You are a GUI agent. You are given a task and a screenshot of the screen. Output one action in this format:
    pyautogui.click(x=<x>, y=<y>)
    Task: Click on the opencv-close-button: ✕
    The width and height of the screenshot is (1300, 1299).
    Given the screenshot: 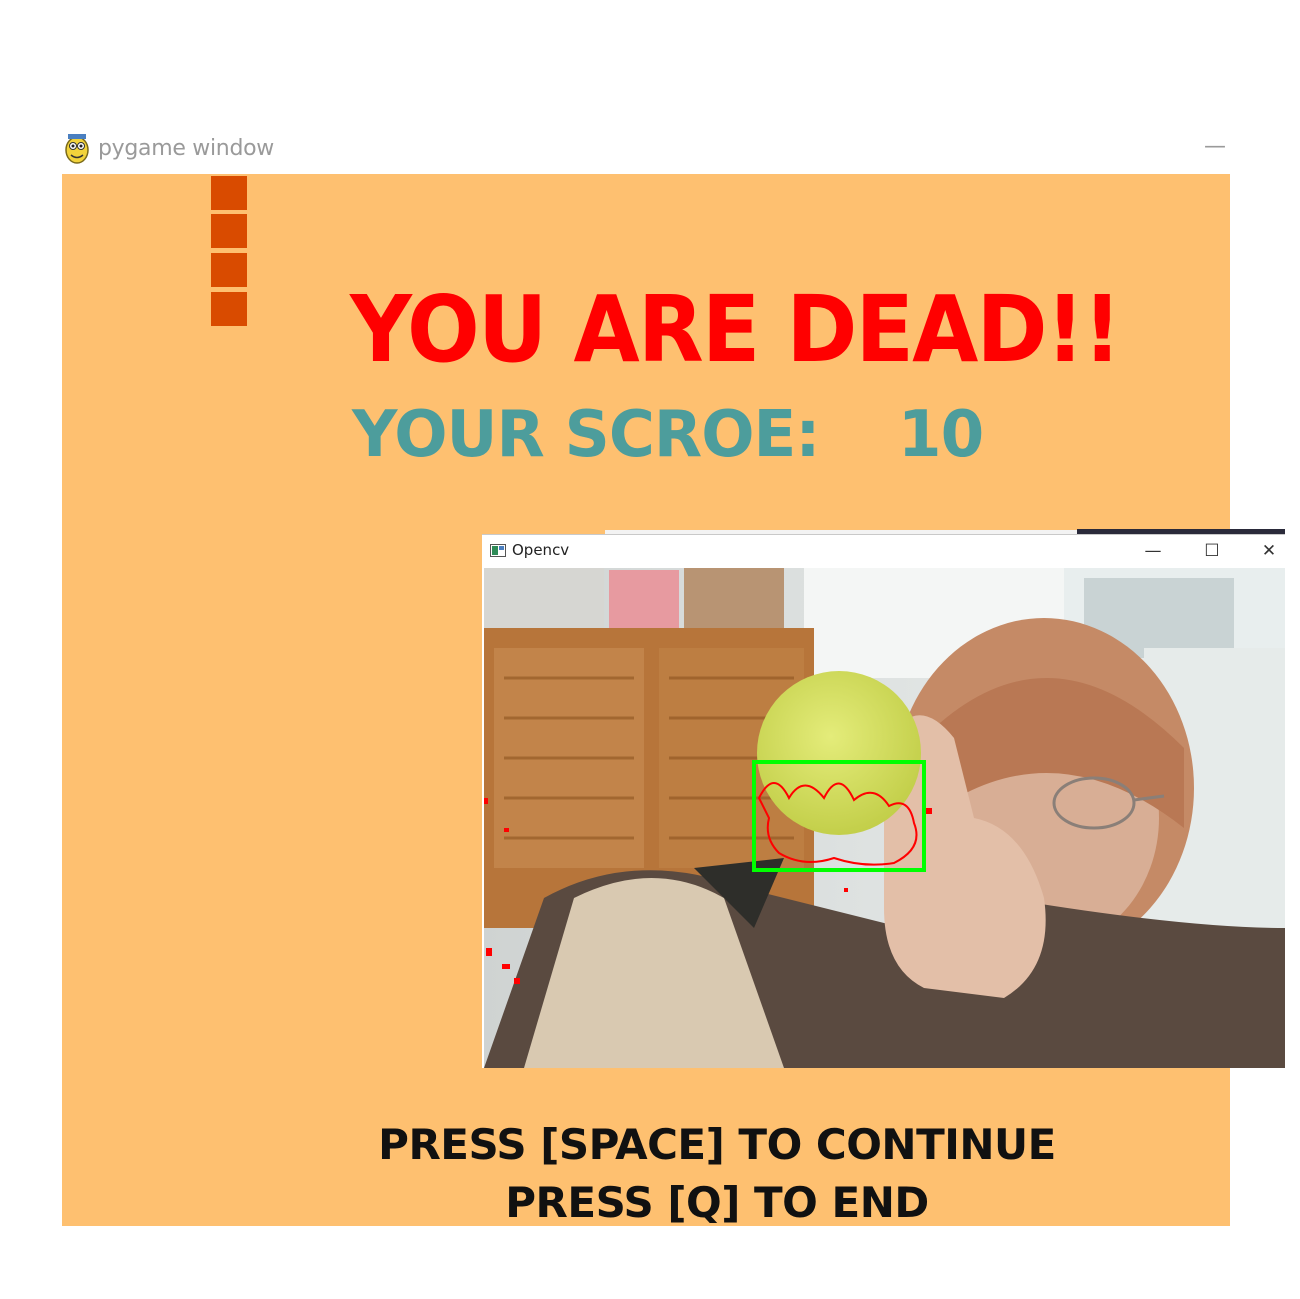 What is the action you would take?
    pyautogui.click(x=1269, y=551)
    